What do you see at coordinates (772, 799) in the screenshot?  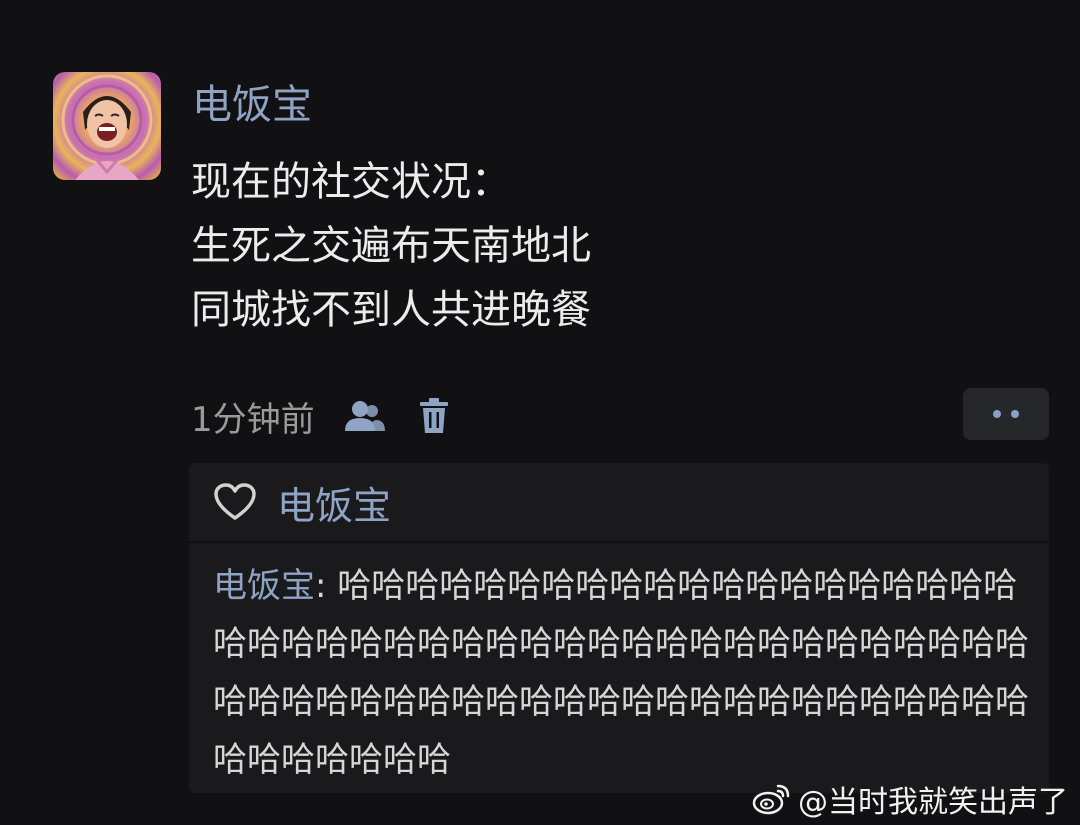 I see `weibo-icon` at bounding box center [772, 799].